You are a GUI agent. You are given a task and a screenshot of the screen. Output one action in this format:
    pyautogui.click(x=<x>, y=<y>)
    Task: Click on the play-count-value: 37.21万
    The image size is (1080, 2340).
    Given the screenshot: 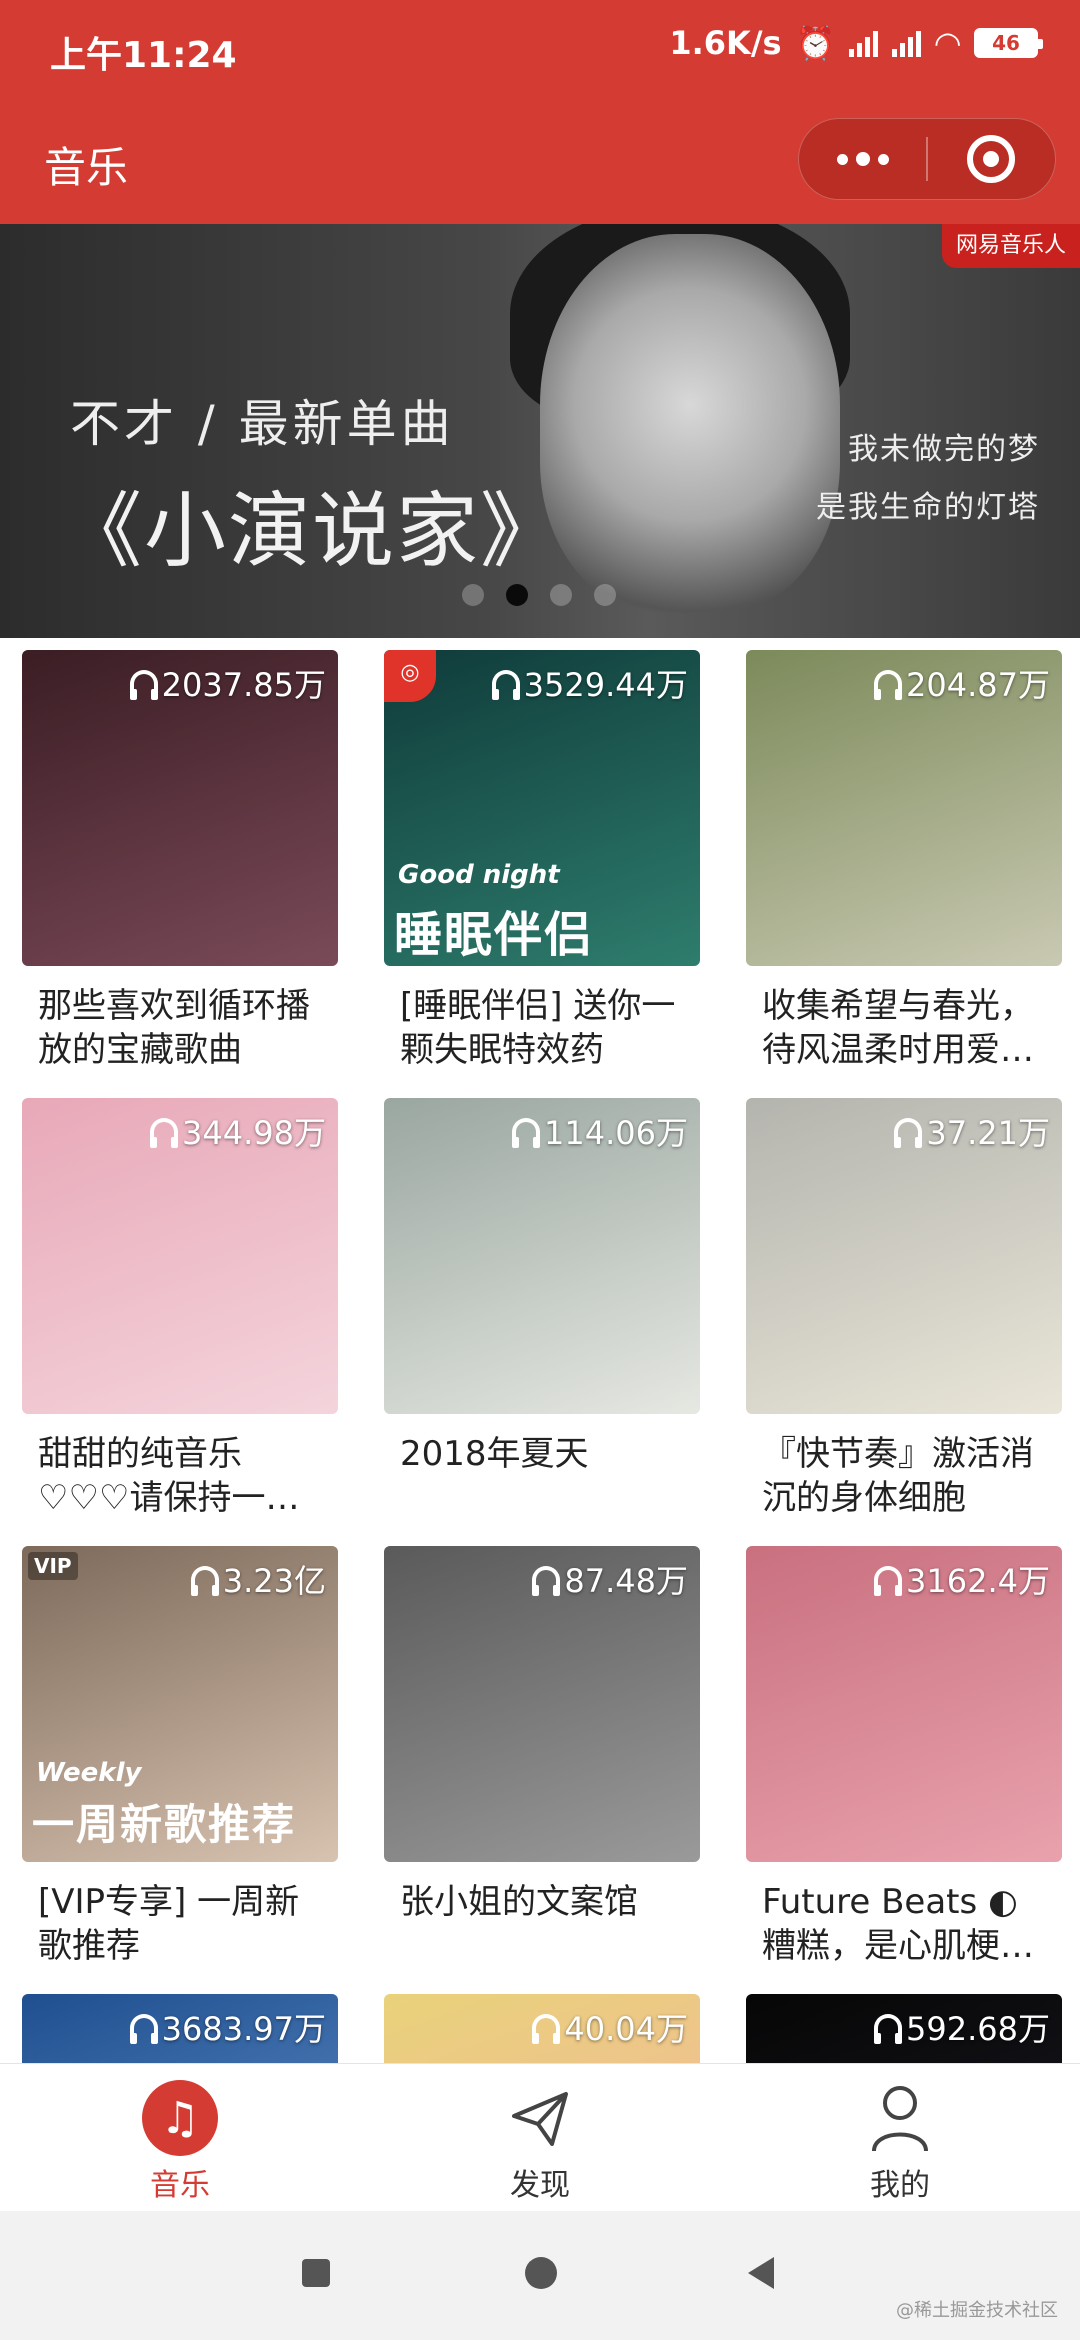 What is the action you would take?
    pyautogui.click(x=988, y=1133)
    